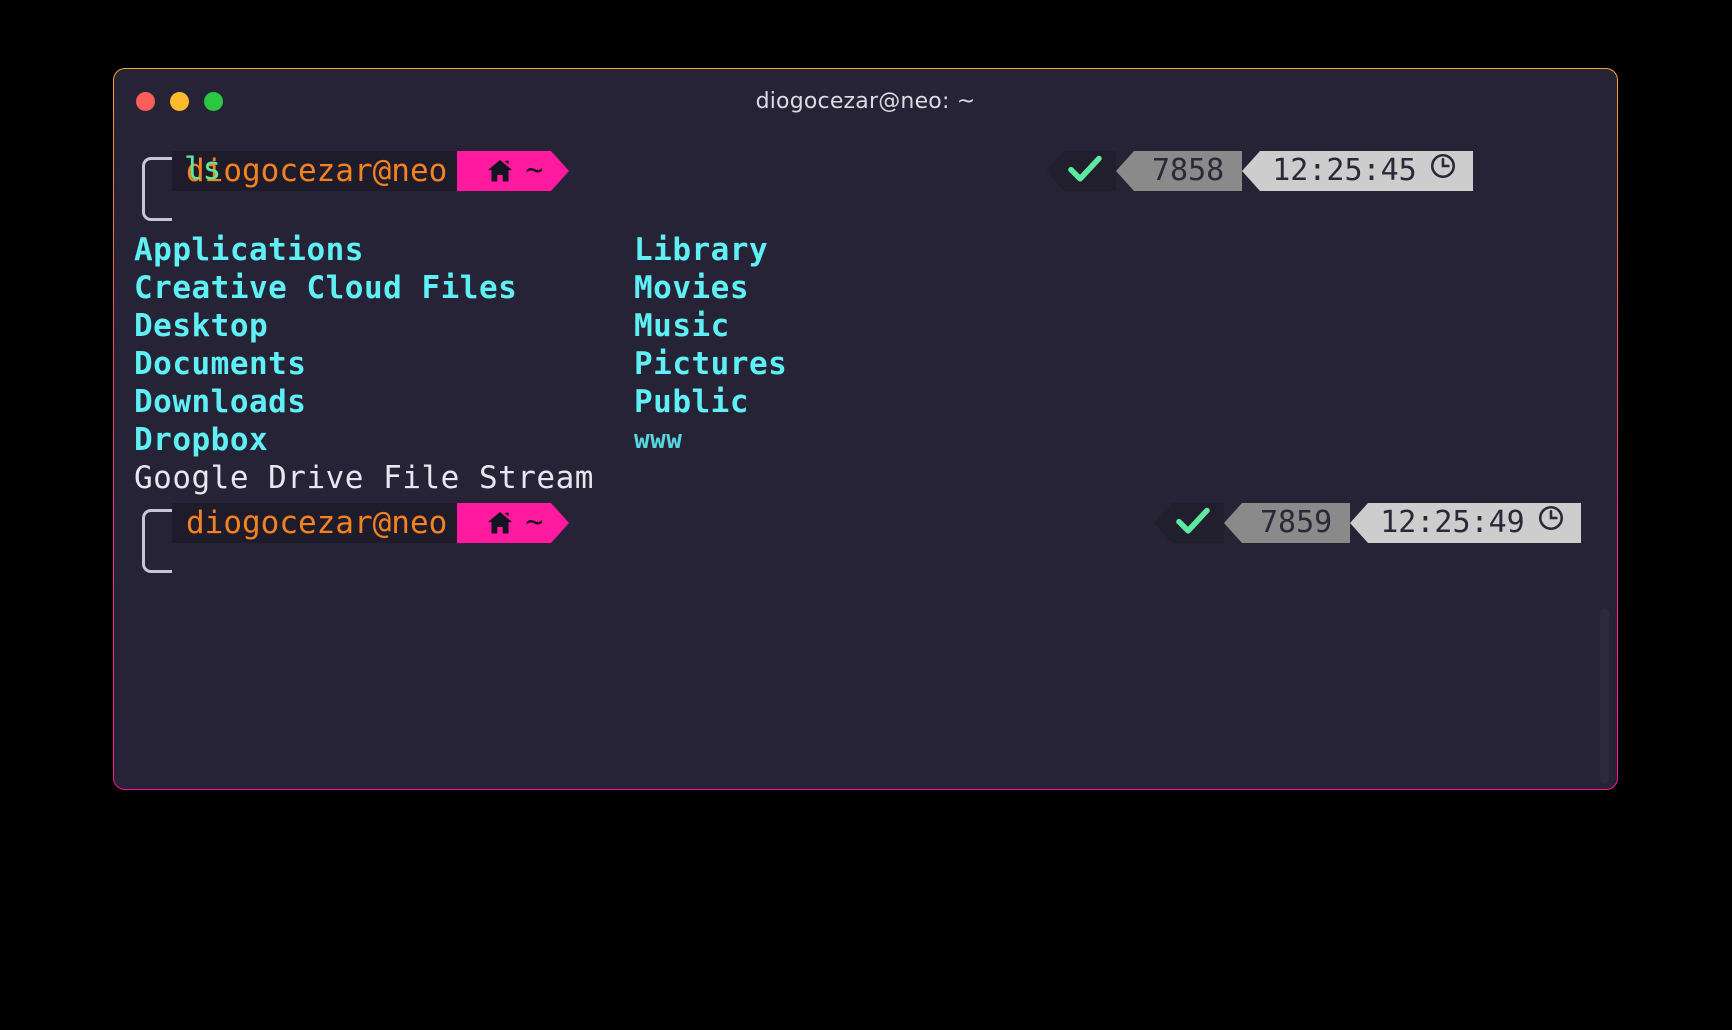 Image resolution: width=1732 pixels, height=1030 pixels. I want to click on prompt-line-2: diogocezar@neo ~ 7859 12:25:49, so click(865, 541).